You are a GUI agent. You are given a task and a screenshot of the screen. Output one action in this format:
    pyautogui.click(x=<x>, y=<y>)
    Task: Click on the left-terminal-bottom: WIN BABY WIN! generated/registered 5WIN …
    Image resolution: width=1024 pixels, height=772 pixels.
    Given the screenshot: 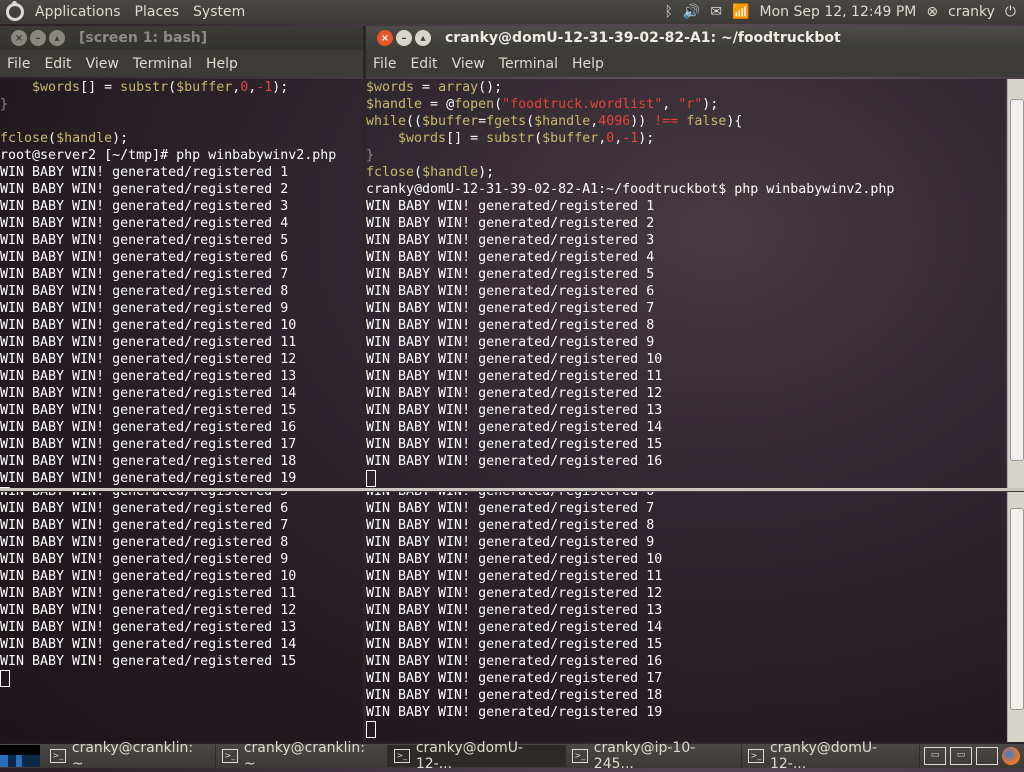 What is the action you would take?
    pyautogui.click(x=181, y=617)
    